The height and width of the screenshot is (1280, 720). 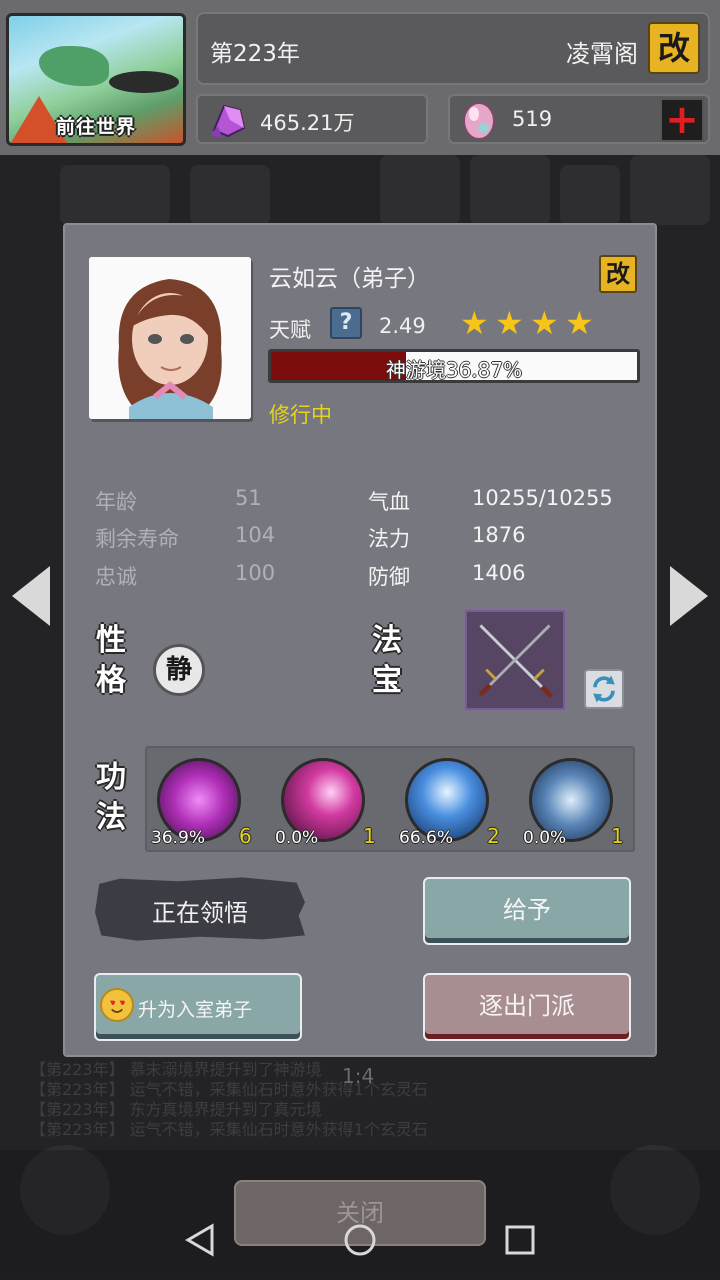 I want to click on mana-value: 1876, so click(x=499, y=535).